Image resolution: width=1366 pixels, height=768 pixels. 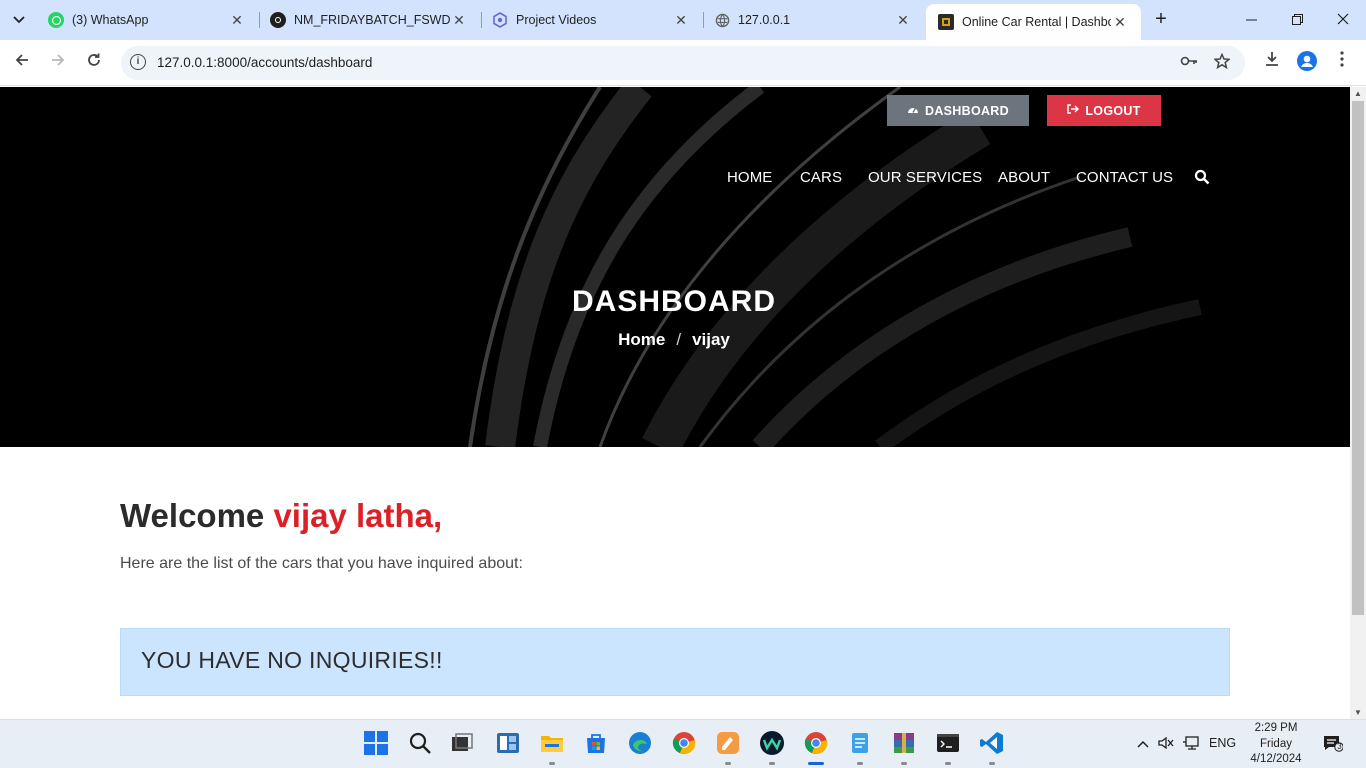 I want to click on taskbar: ENG 2:29 PM Friday 4/12/2024 3, so click(x=683, y=743).